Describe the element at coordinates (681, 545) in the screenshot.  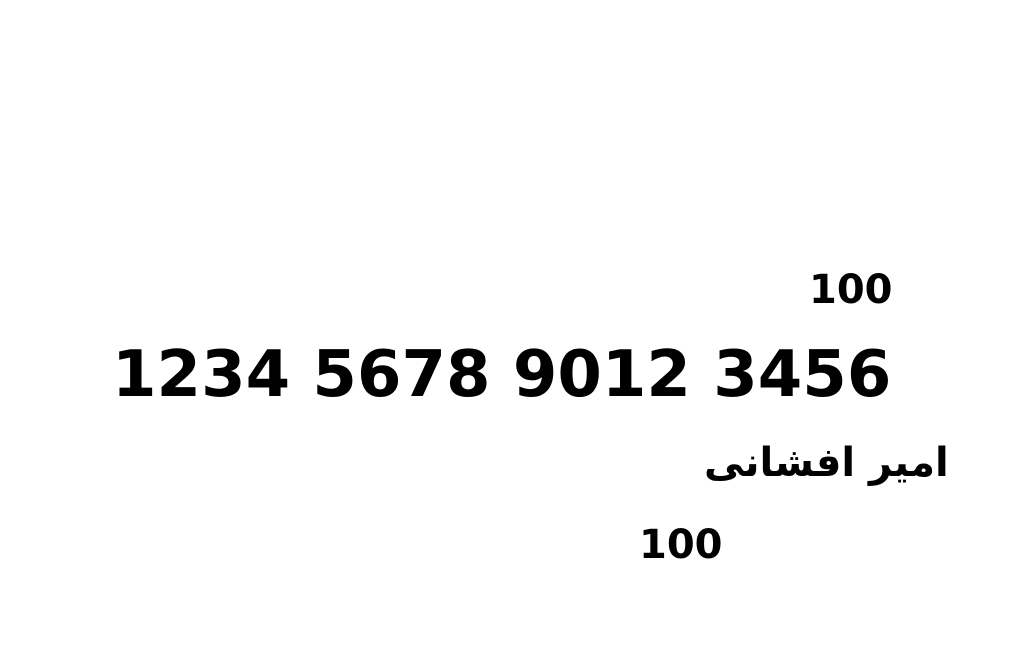
I see `bottom-value-text: 100` at that location.